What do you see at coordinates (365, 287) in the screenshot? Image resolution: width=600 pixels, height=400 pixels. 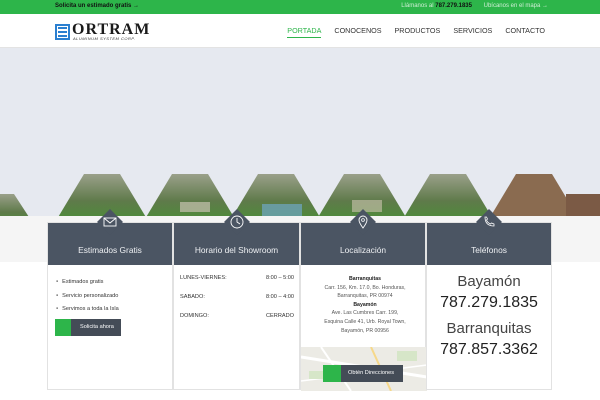 I see `address-line: Carr. 156, Km. 17.0, Bo. Honduras,` at bounding box center [365, 287].